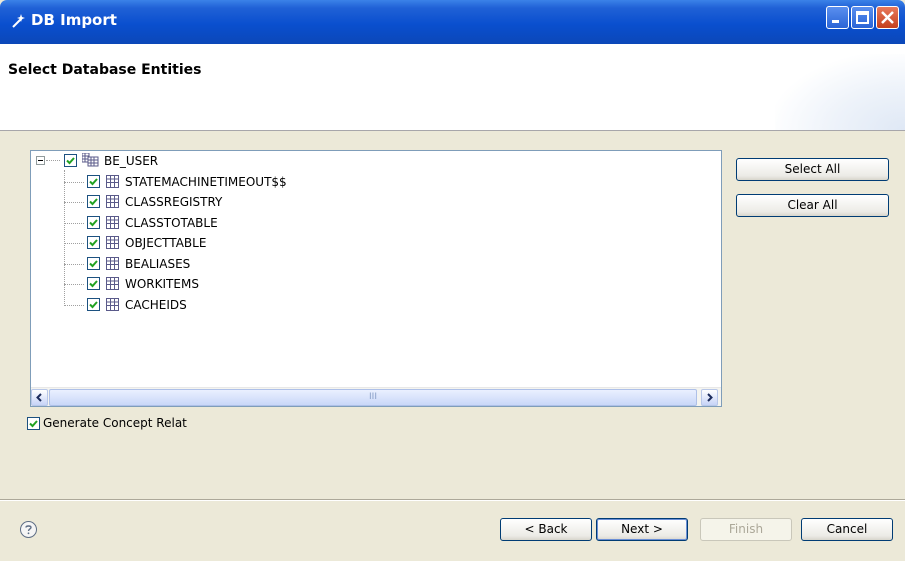 The width and height of the screenshot is (905, 561). I want to click on scroll-thumb: III, so click(373, 397).